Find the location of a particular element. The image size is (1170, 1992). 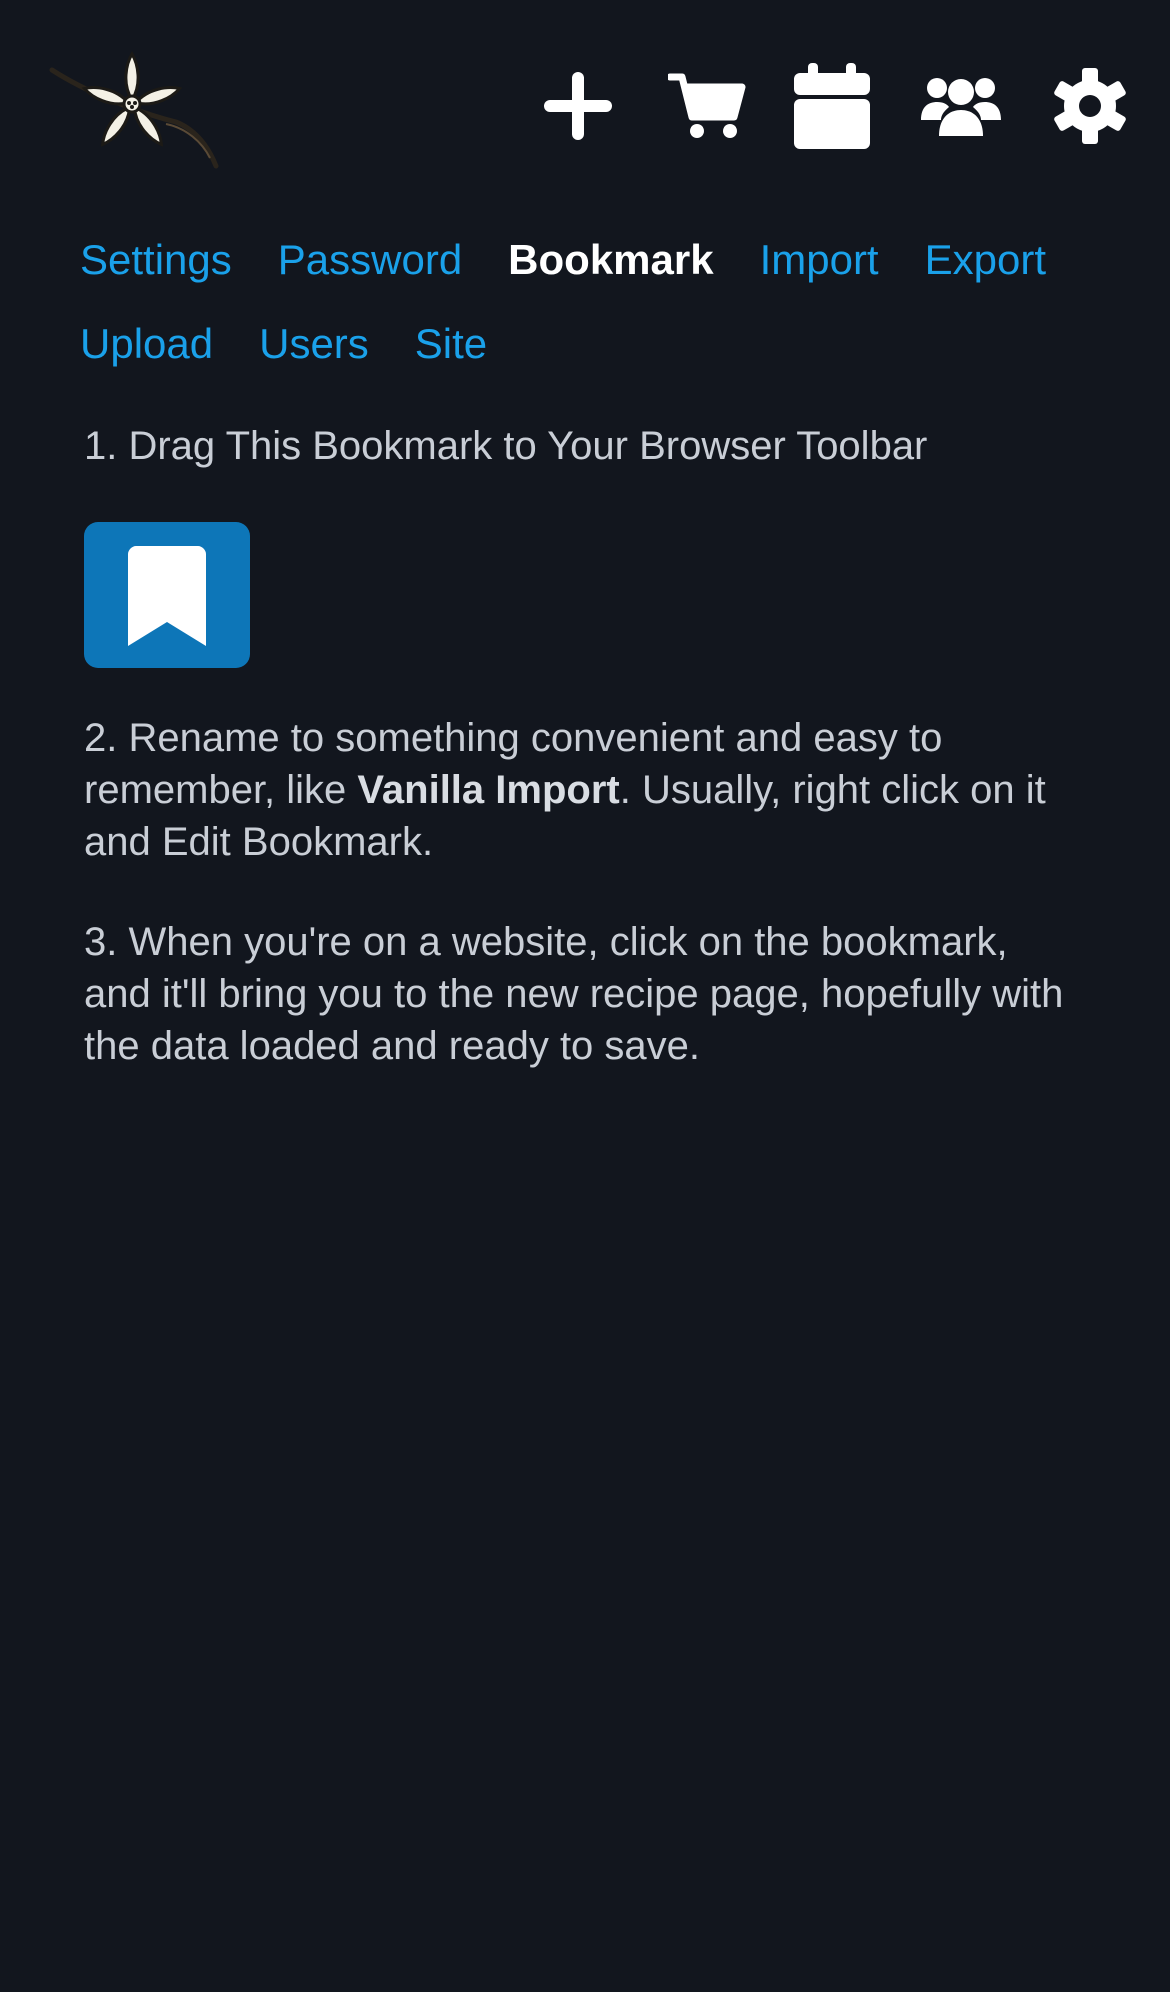

vanilla-flower-logo is located at coordinates (136, 107).